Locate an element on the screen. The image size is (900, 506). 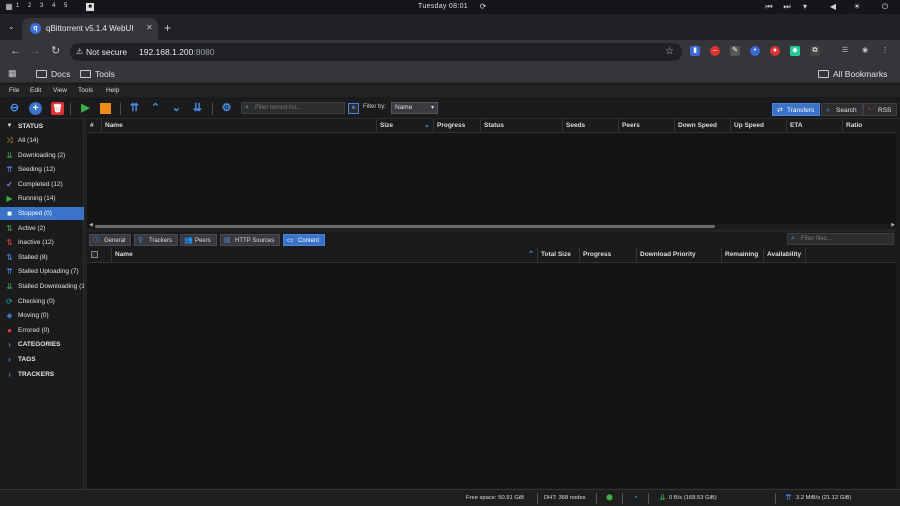
tab-search-chevron-icon: ⌄ is located at coordinates (11, 26).